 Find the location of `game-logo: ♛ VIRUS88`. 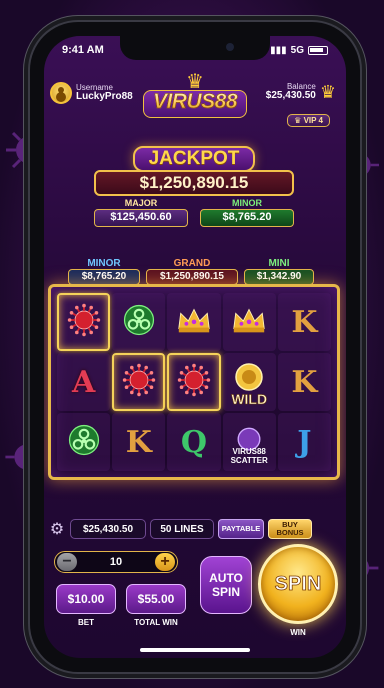

game-logo: ♛ VIRUS88 is located at coordinates (195, 94).